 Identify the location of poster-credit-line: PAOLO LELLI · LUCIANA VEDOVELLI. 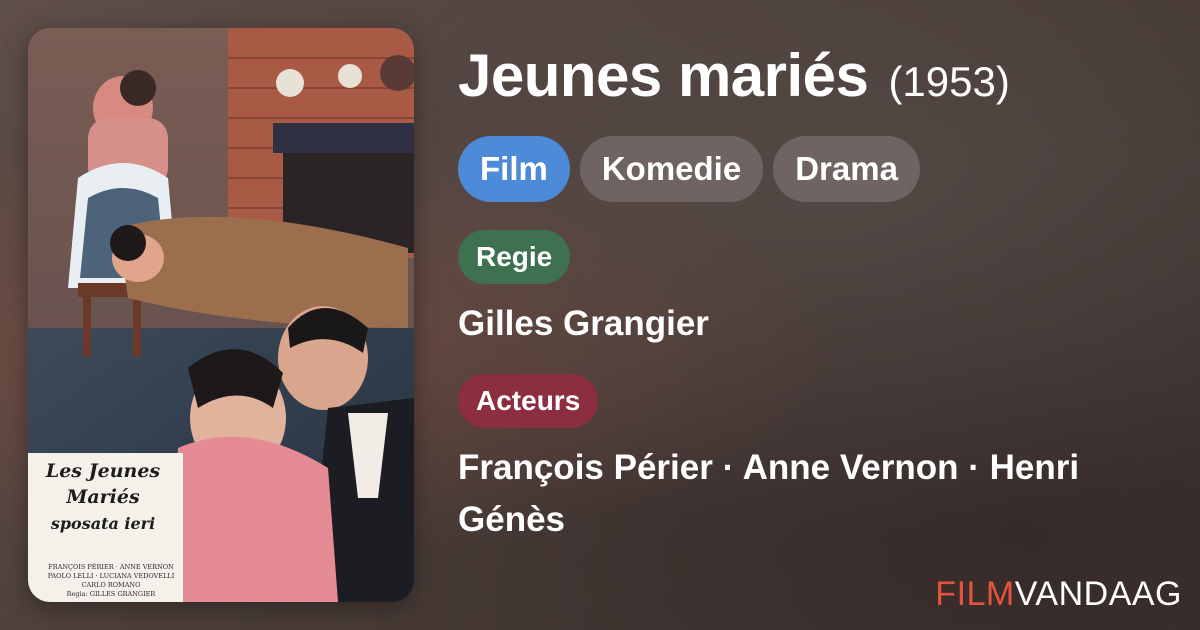
(111, 576).